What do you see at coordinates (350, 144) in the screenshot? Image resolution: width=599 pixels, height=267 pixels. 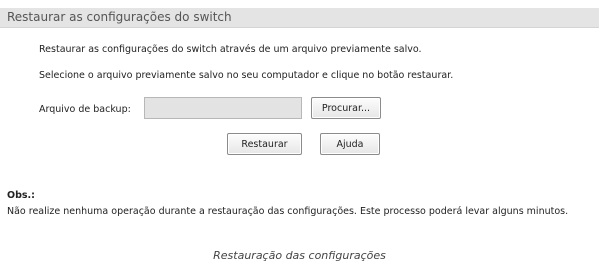 I see `help-button: Ajuda` at bounding box center [350, 144].